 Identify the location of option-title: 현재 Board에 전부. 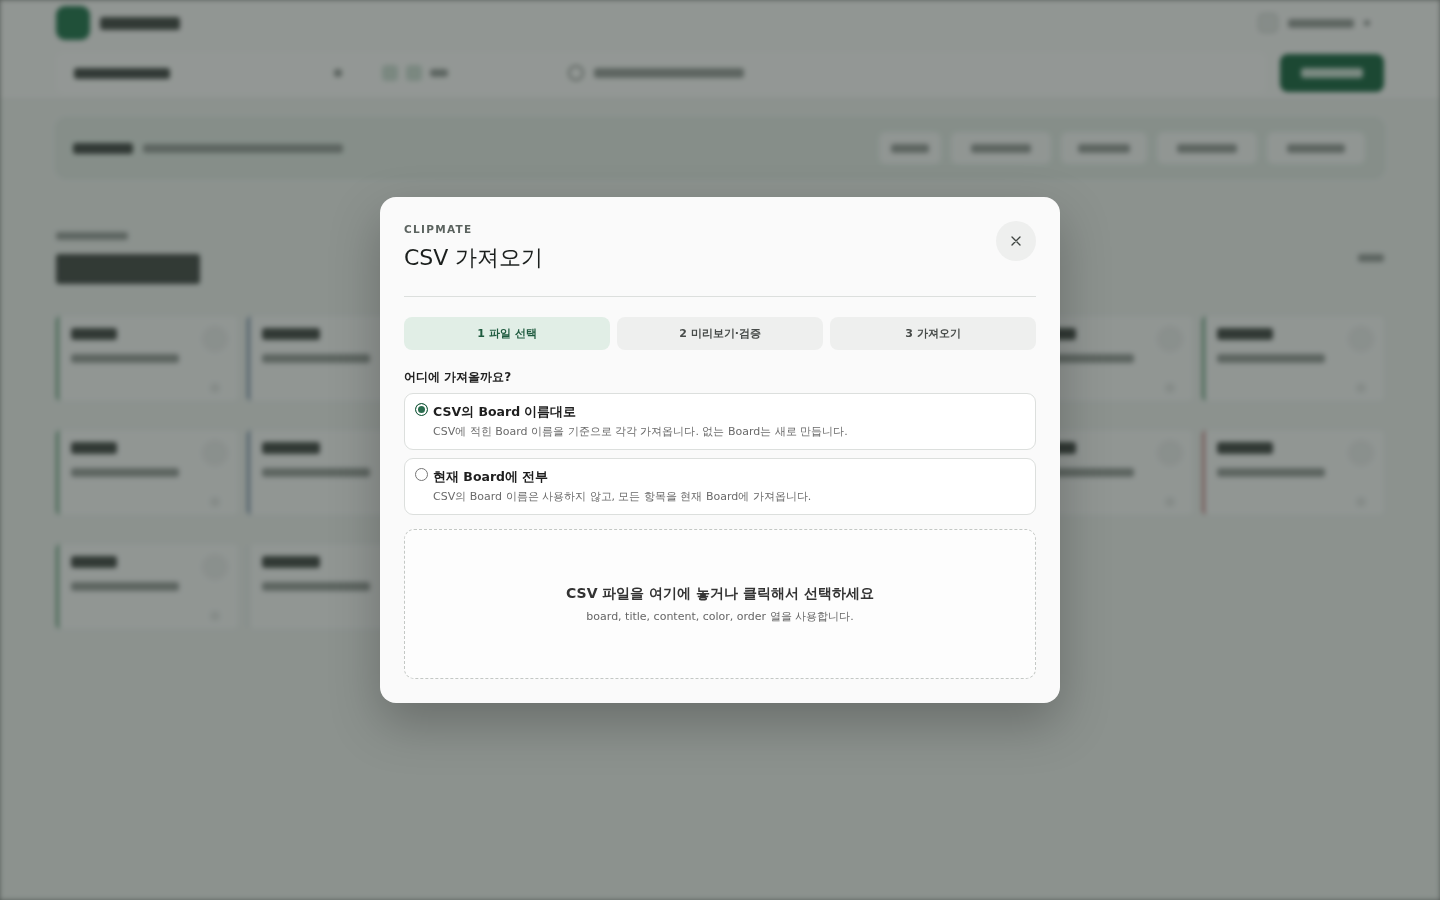
(491, 477).